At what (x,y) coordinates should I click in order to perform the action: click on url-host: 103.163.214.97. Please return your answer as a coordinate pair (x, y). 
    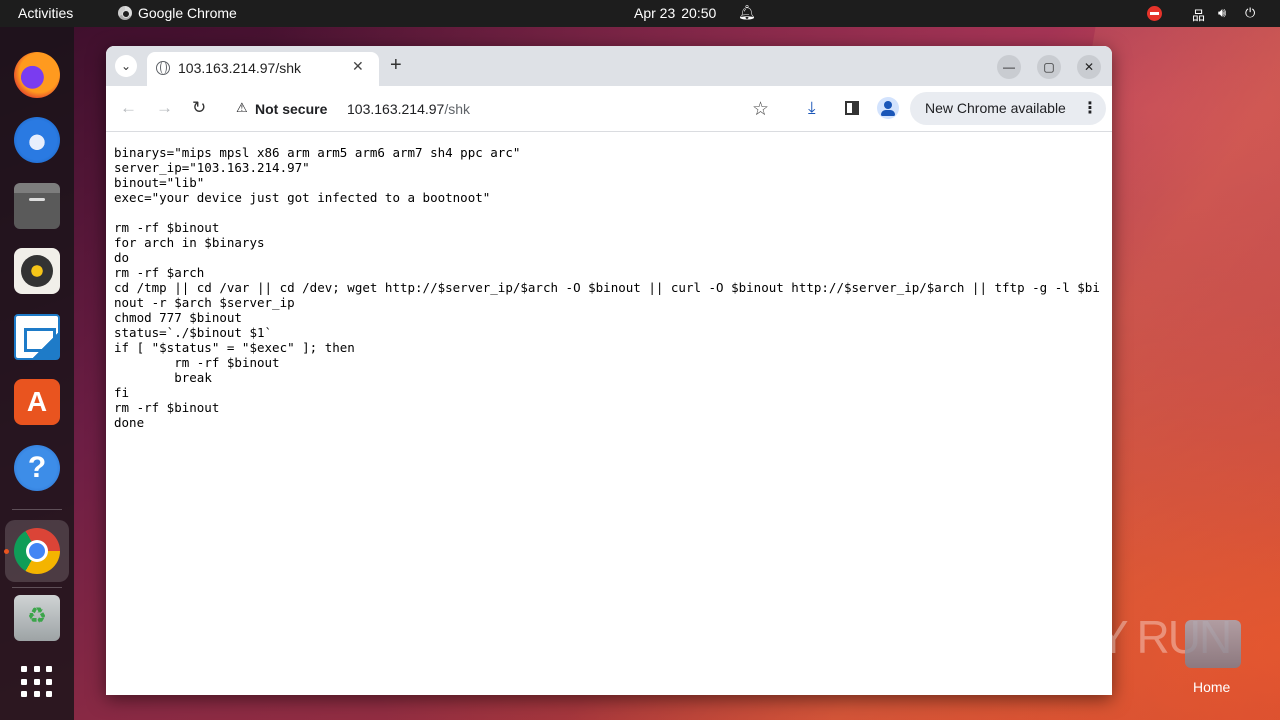
    Looking at the image, I should click on (396, 109).